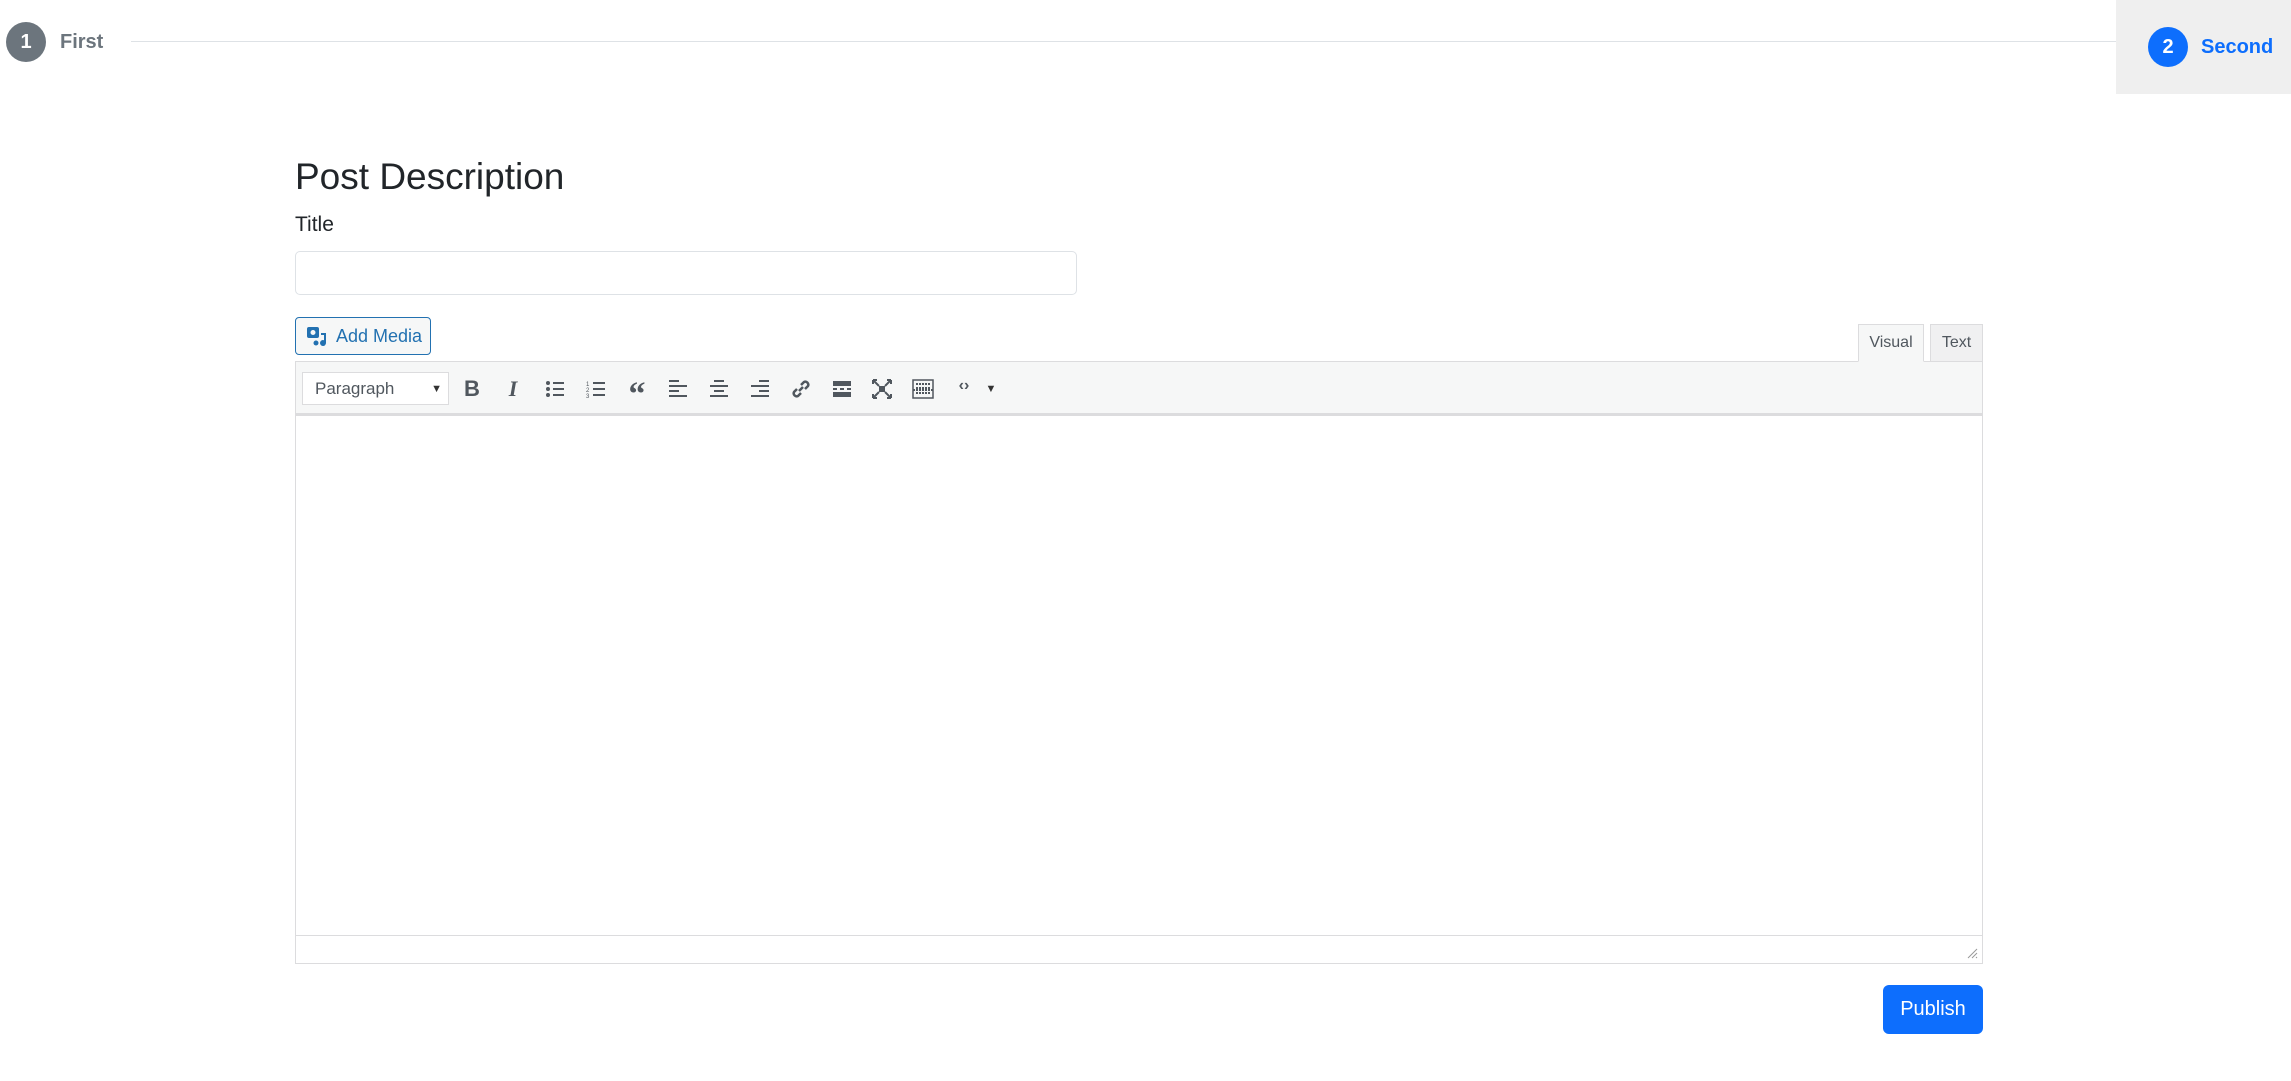  I want to click on format-select-value: Paragraph, so click(355, 388).